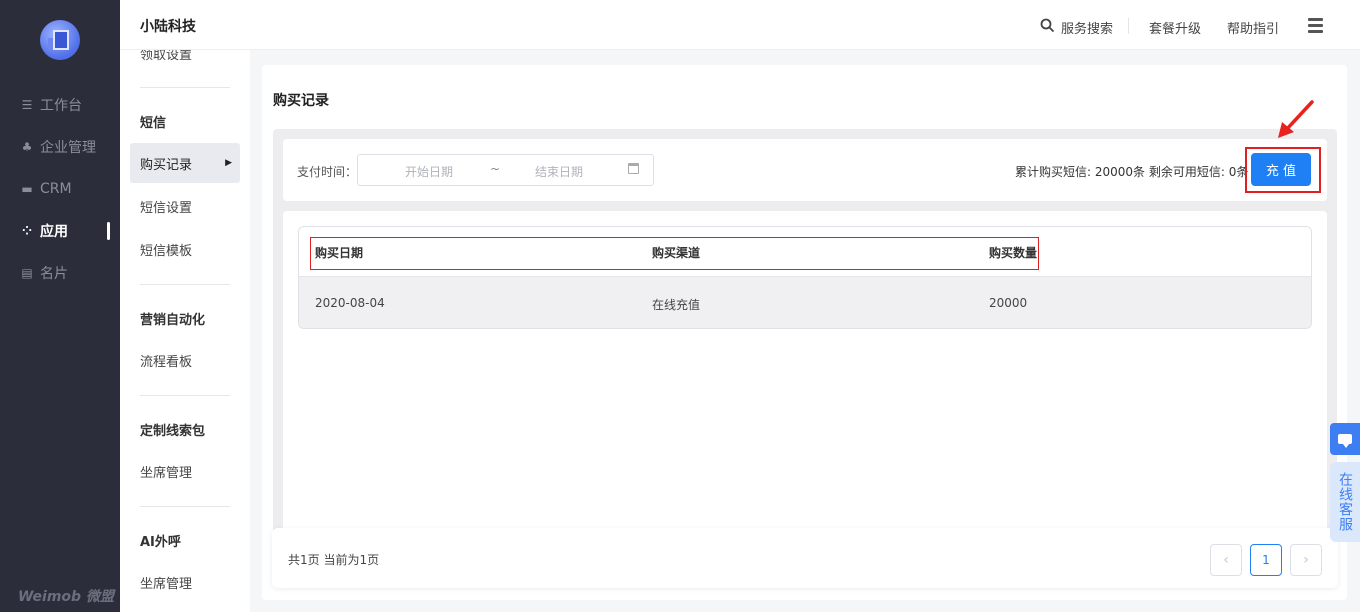  What do you see at coordinates (1087, 27) in the screenshot?
I see `service-search-link: 服务搜索` at bounding box center [1087, 27].